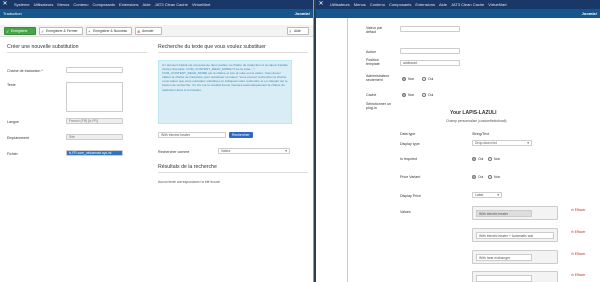 The width and height of the screenshot is (600, 282). What do you see at coordinates (504, 257) in the screenshot?
I see `value-input: With heat exchanger` at bounding box center [504, 257].